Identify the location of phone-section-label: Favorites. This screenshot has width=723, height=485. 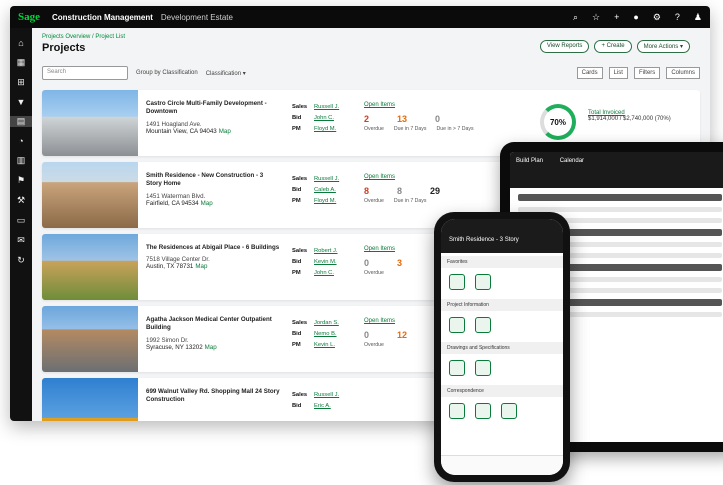
(502, 262).